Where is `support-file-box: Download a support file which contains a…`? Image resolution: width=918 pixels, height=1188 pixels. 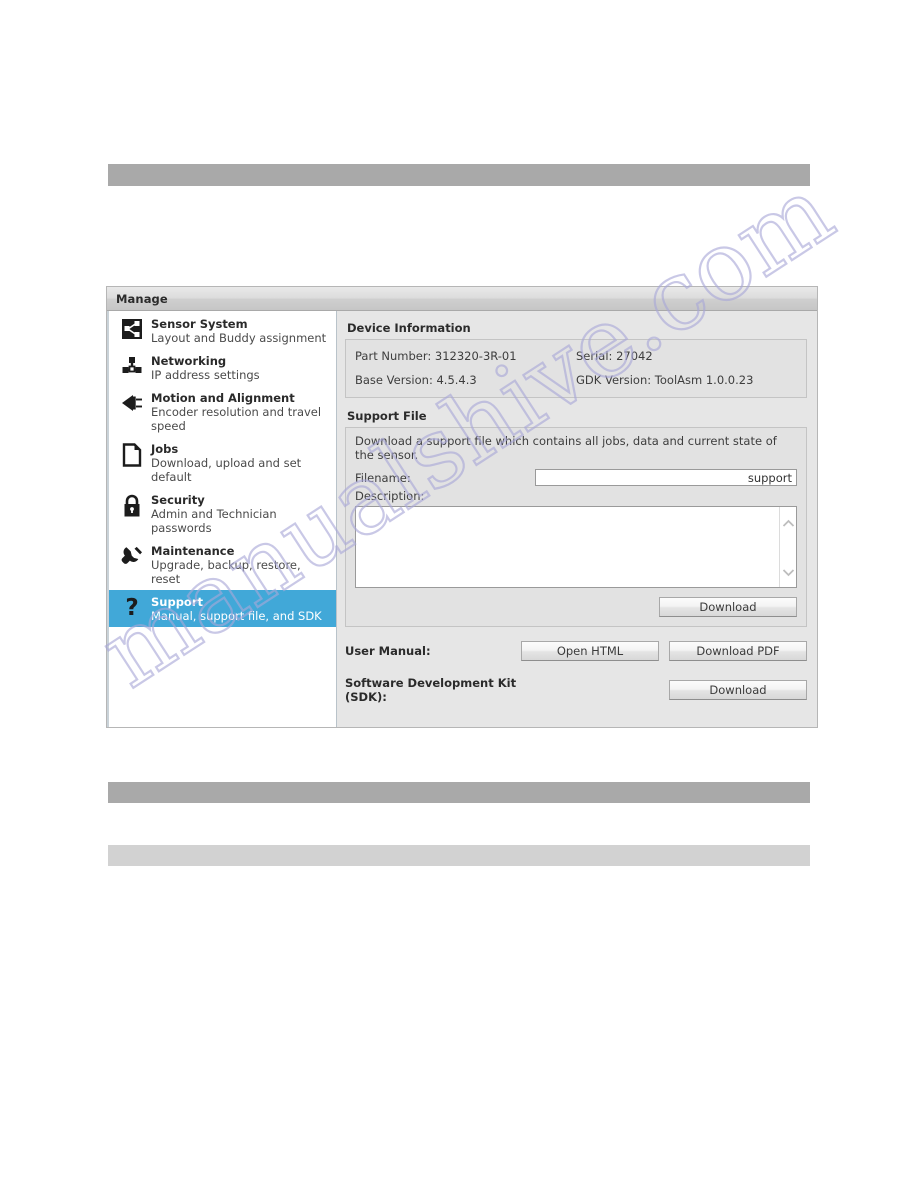 support-file-box: Download a support file which contains a… is located at coordinates (576, 527).